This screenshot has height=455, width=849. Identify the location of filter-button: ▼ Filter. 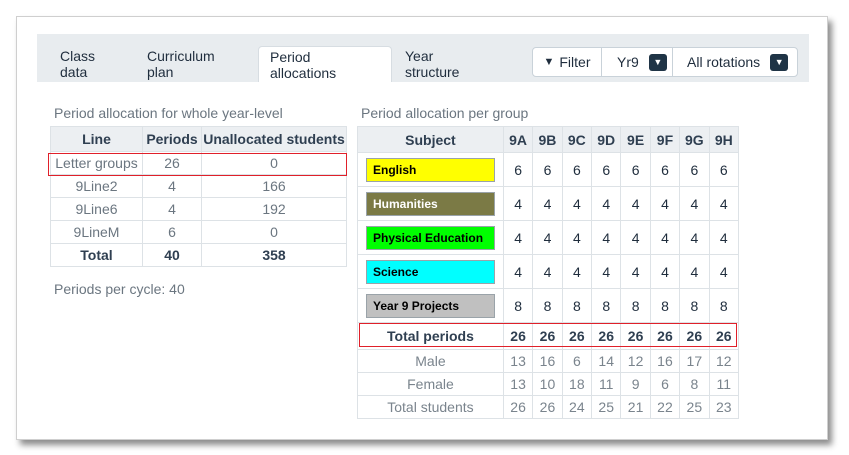
(567, 62).